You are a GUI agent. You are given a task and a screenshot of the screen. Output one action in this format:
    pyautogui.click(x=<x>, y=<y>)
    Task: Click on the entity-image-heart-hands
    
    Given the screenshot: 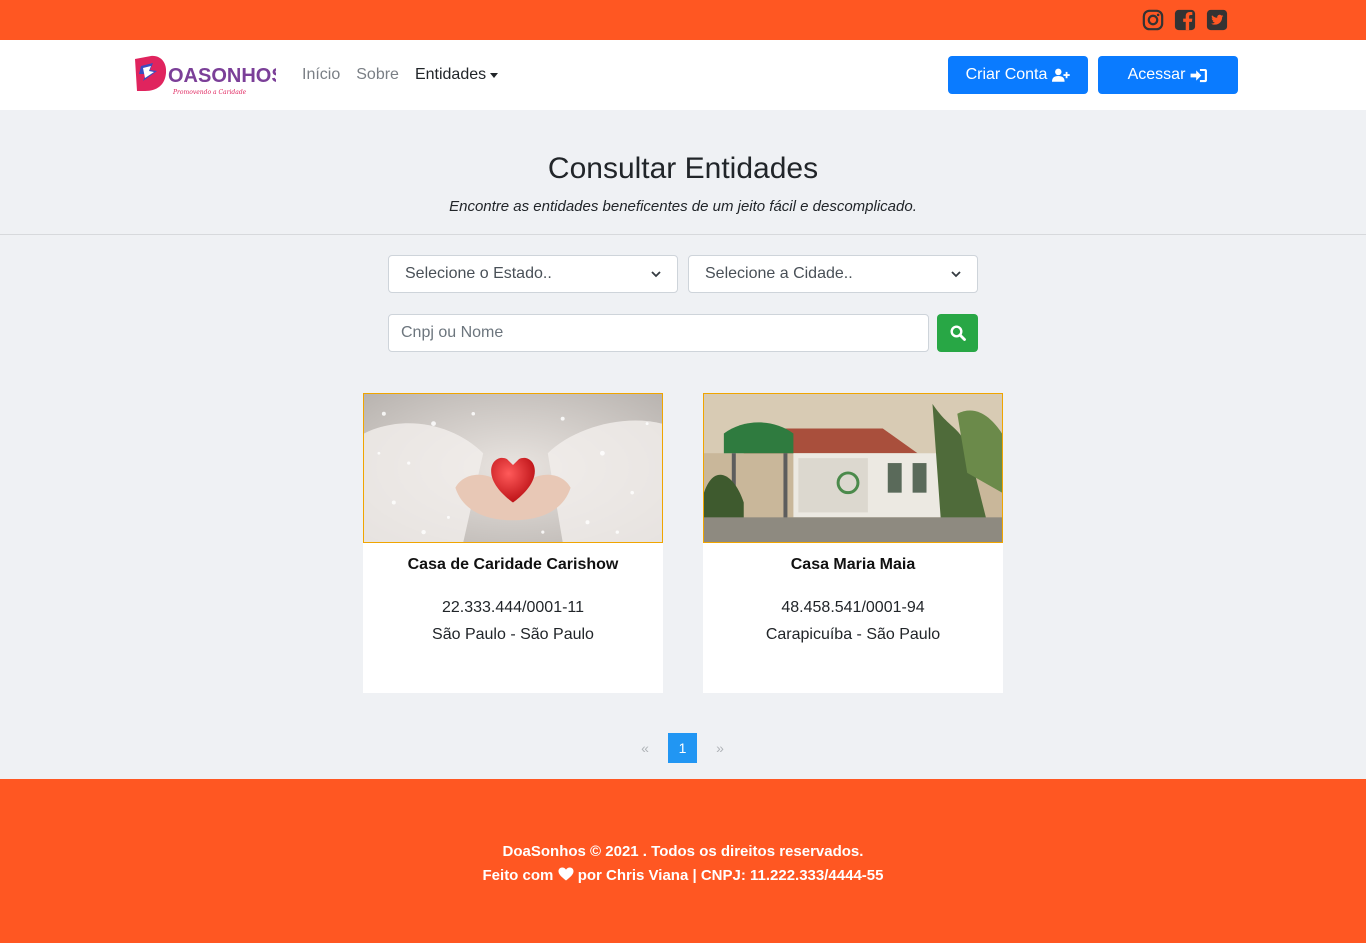 What is the action you would take?
    pyautogui.click(x=513, y=468)
    